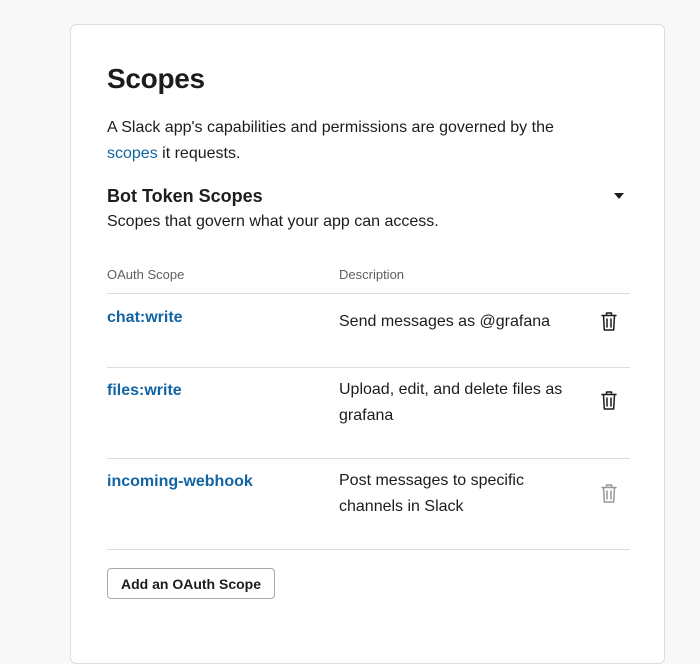 The width and height of the screenshot is (700, 664). Describe the element at coordinates (199, 153) in the screenshot. I see `intro-text-end: it requests.` at that location.